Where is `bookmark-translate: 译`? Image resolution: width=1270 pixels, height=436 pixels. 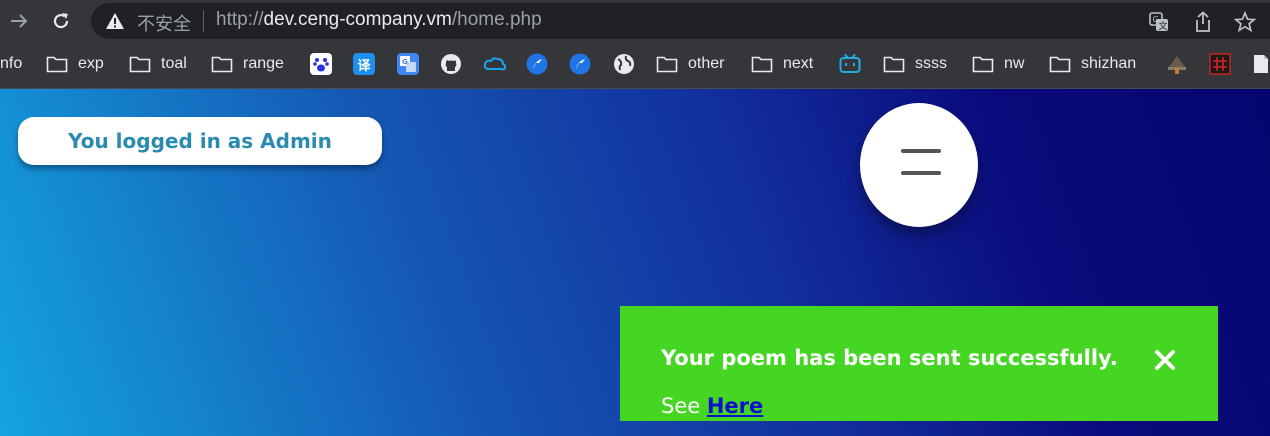
bookmark-translate: 译 is located at coordinates (364, 64).